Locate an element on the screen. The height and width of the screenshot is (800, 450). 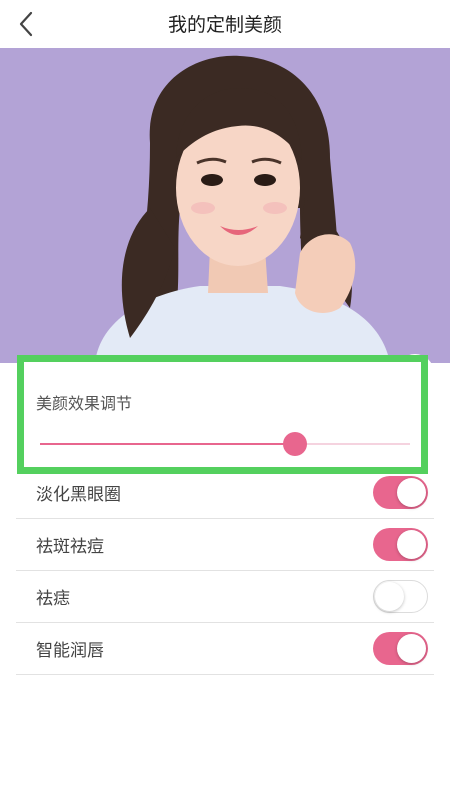
beauty-level-slider is located at coordinates (225, 444).